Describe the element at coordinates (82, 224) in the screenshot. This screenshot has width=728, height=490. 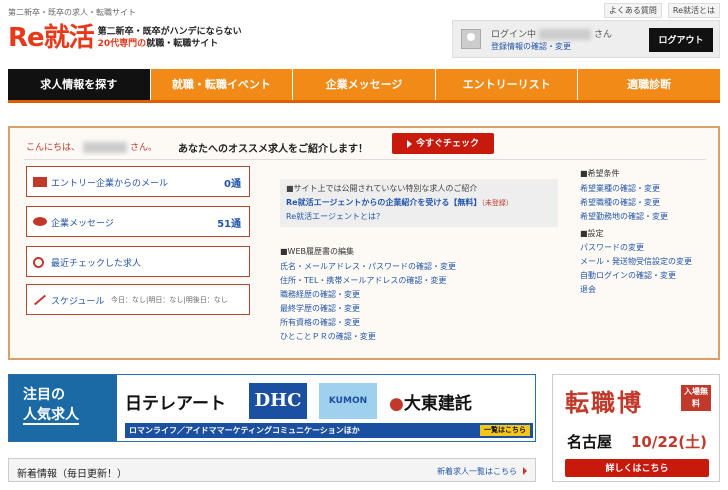
I see `side-messages-label: 企業メッセージ` at that location.